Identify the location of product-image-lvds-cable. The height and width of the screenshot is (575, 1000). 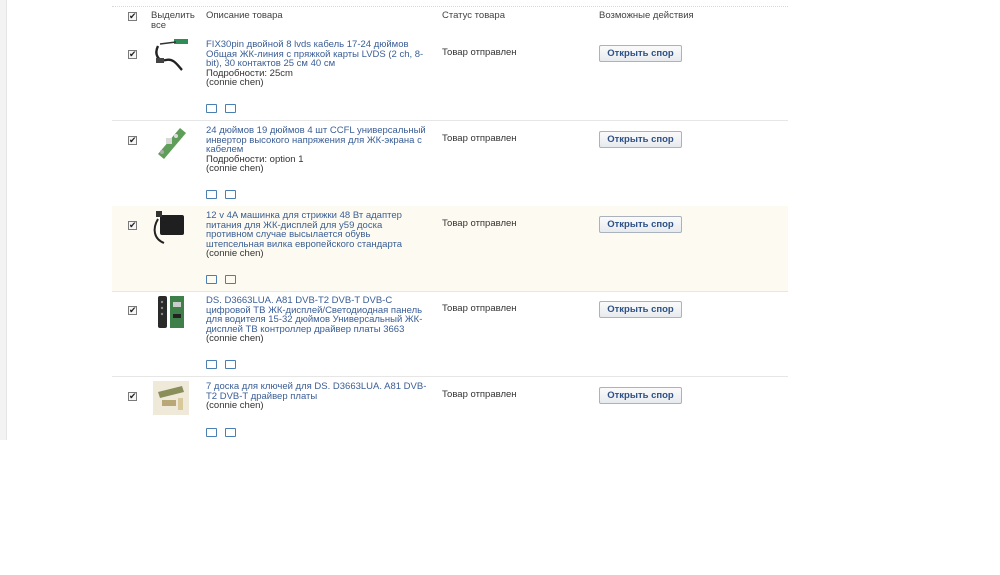
(171, 56).